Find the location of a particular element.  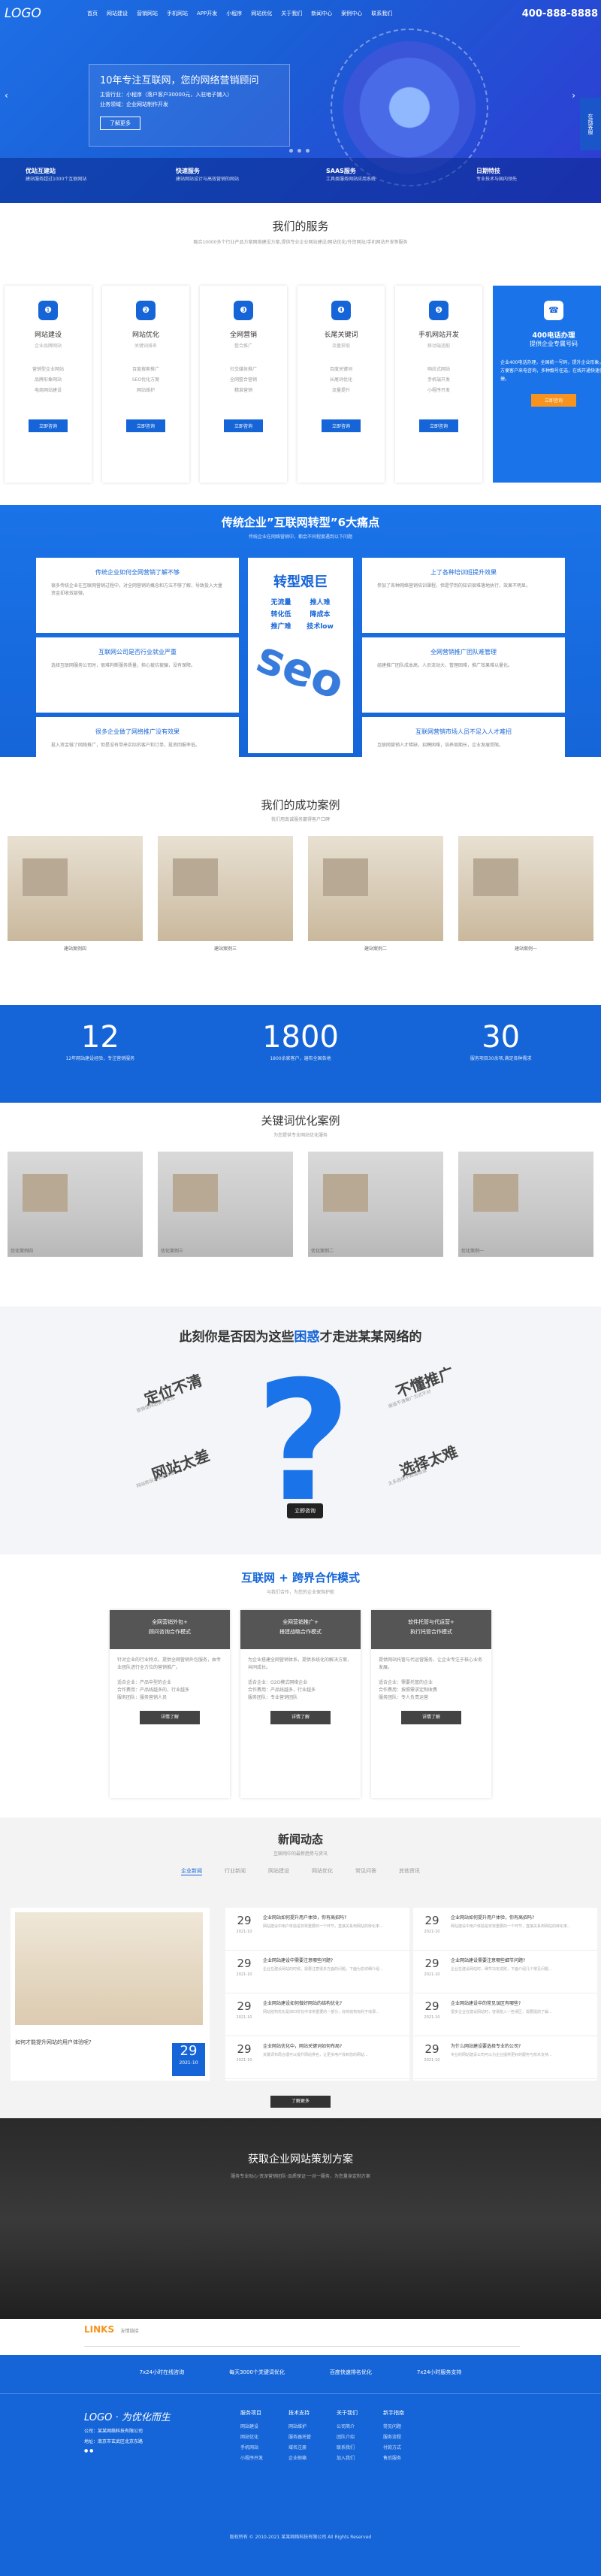

service-card: ❹ 长尾关键词 流量获取 百度关键词 长尾词优化 流量提升 立即咨询 is located at coordinates (341, 384).